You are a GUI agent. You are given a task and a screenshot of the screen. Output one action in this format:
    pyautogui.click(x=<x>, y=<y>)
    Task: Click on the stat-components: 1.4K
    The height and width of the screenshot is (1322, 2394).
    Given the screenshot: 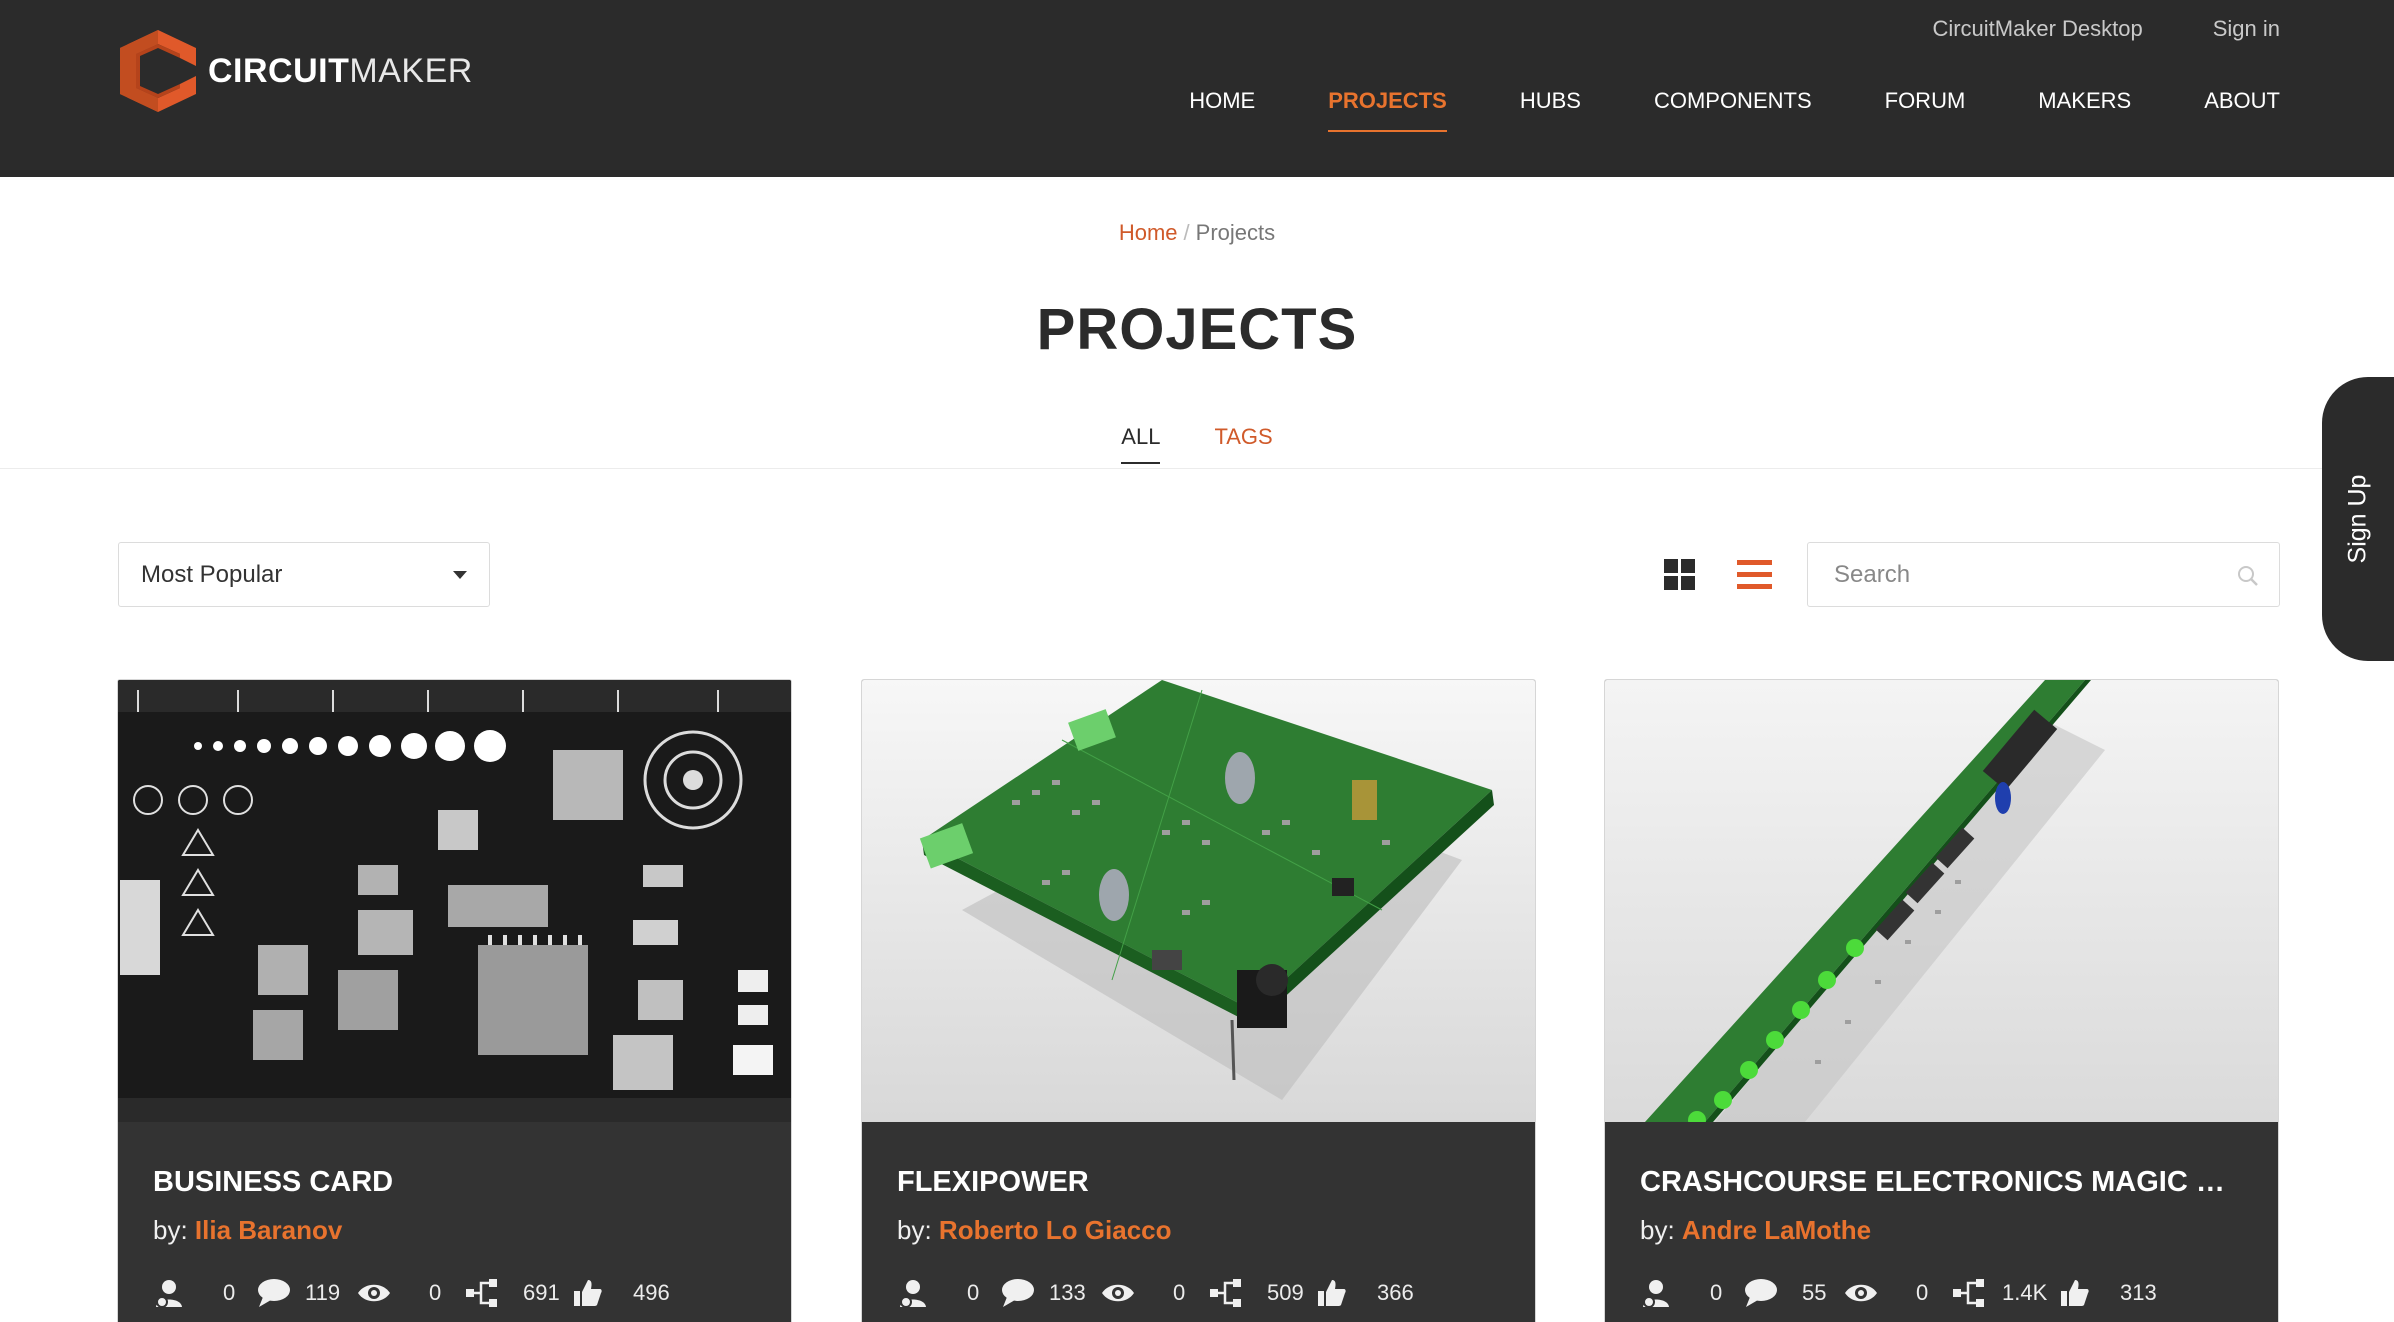 What is the action you would take?
    pyautogui.click(x=2006, y=1293)
    